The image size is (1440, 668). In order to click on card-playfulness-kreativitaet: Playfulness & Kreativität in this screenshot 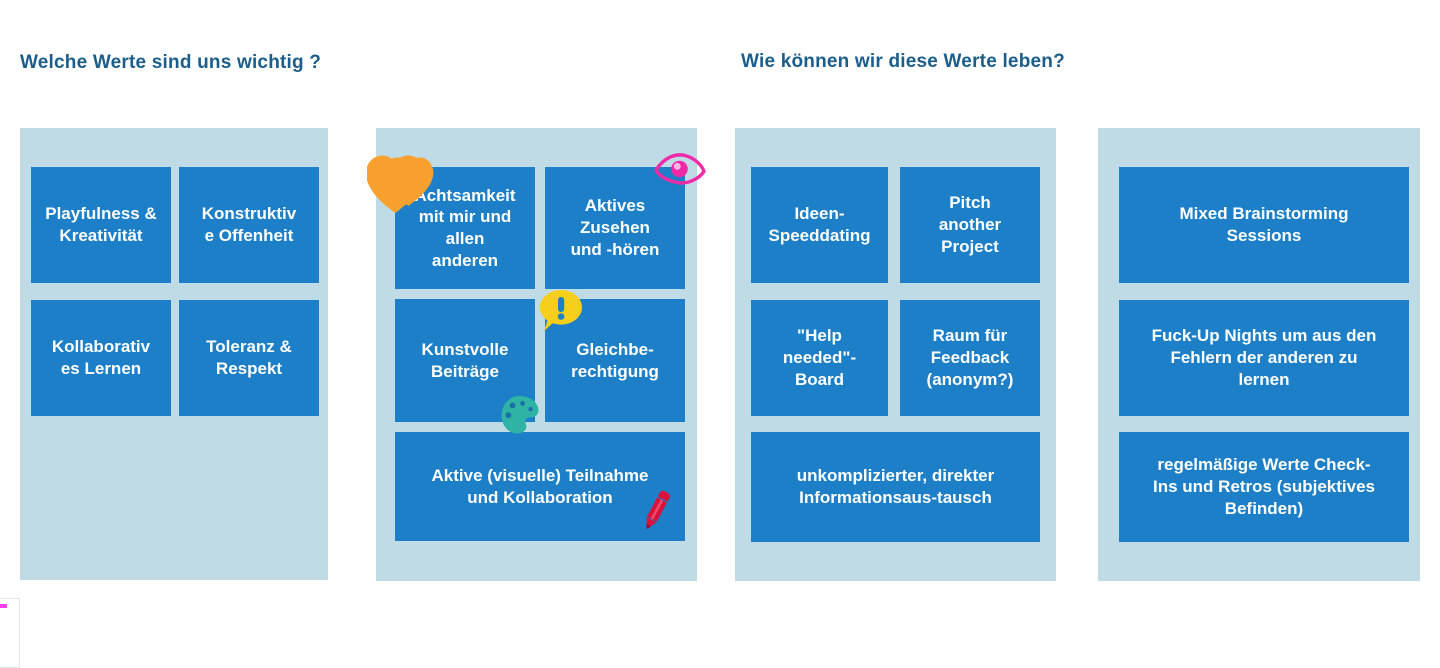, I will do `click(101, 225)`.